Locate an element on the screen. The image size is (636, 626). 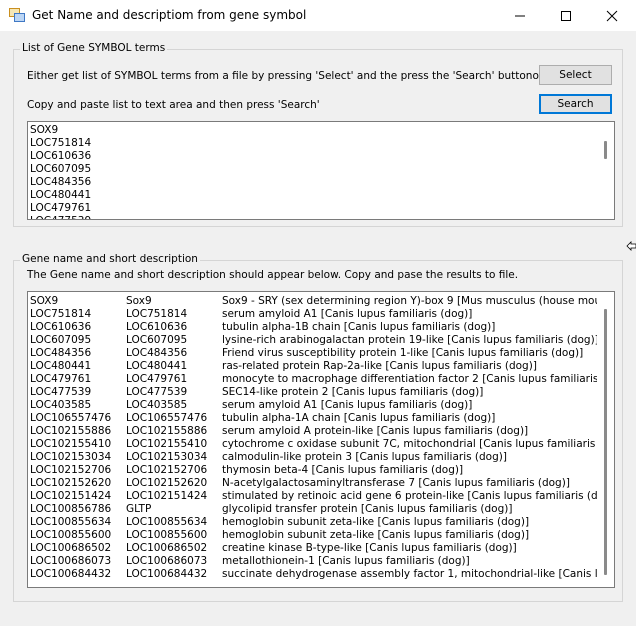
result-symbol: LOC100855634 is located at coordinates (71, 522).